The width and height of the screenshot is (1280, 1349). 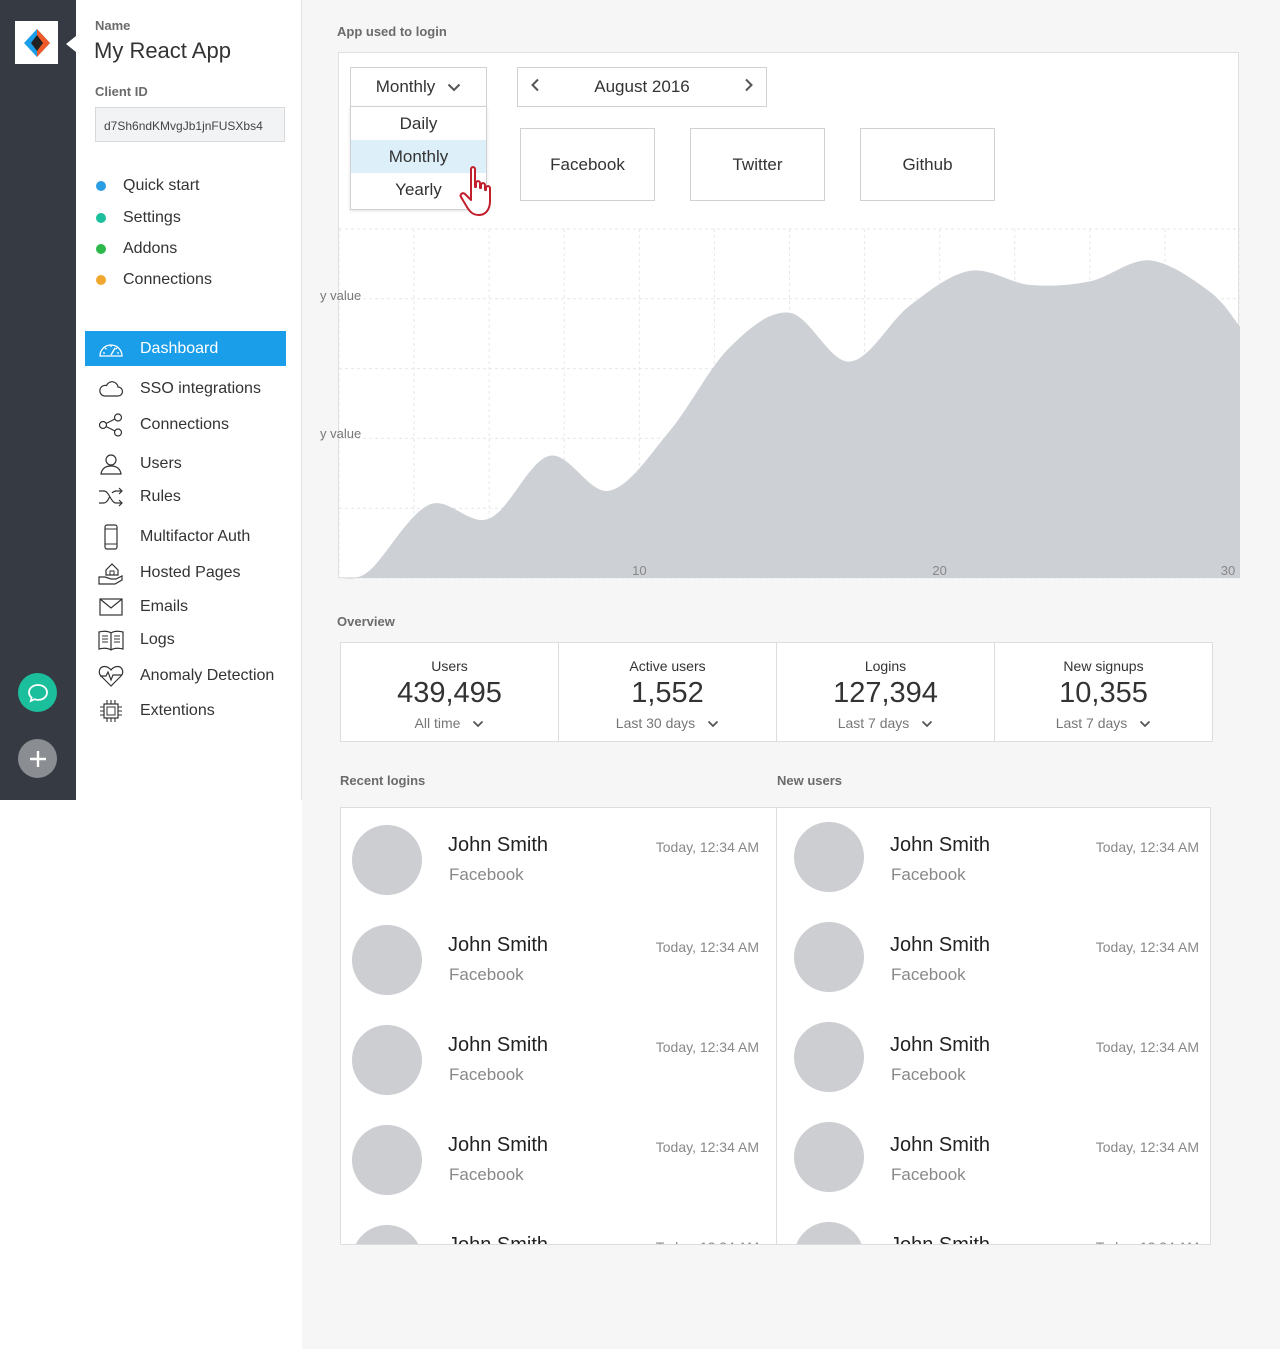 I want to click on logo-icon, so click(x=36, y=42).